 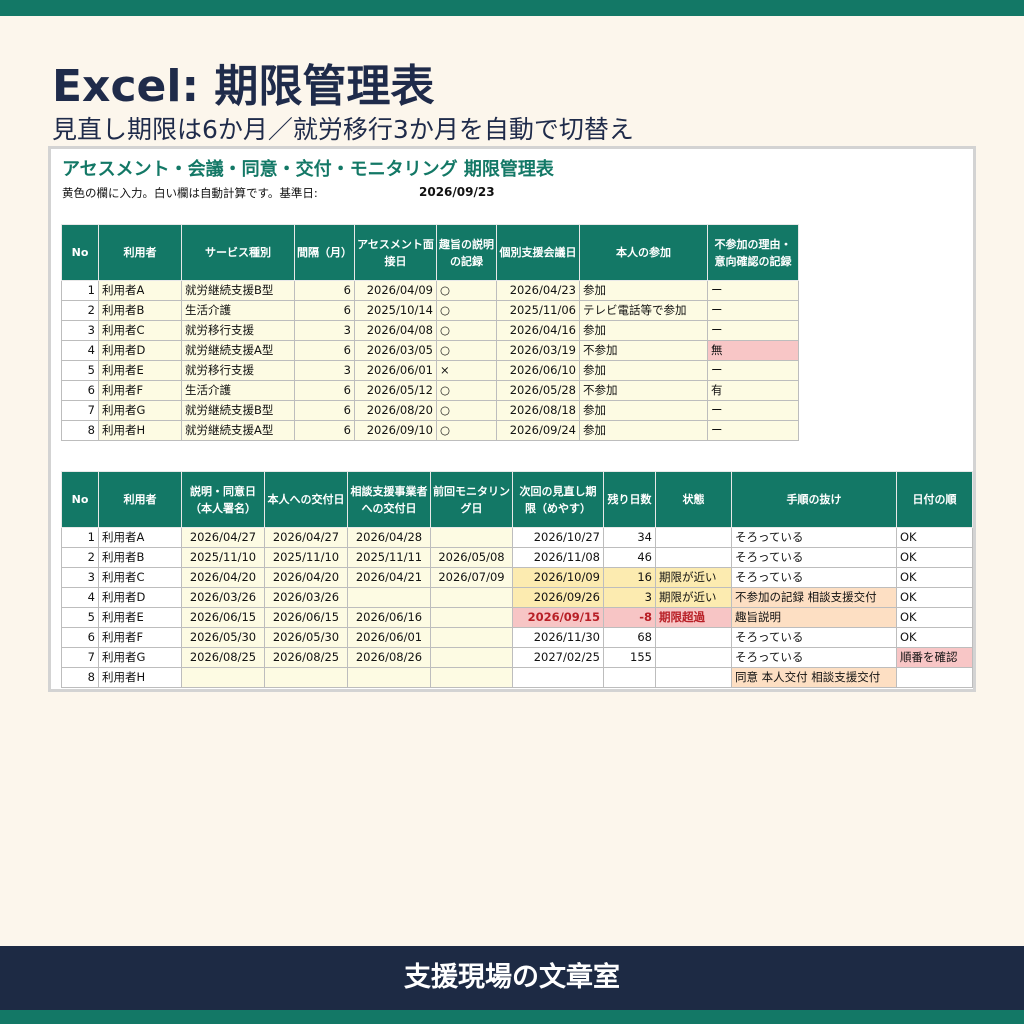 What do you see at coordinates (80, 657) in the screenshot?
I see `table2-cell-r6-c0: 7` at bounding box center [80, 657].